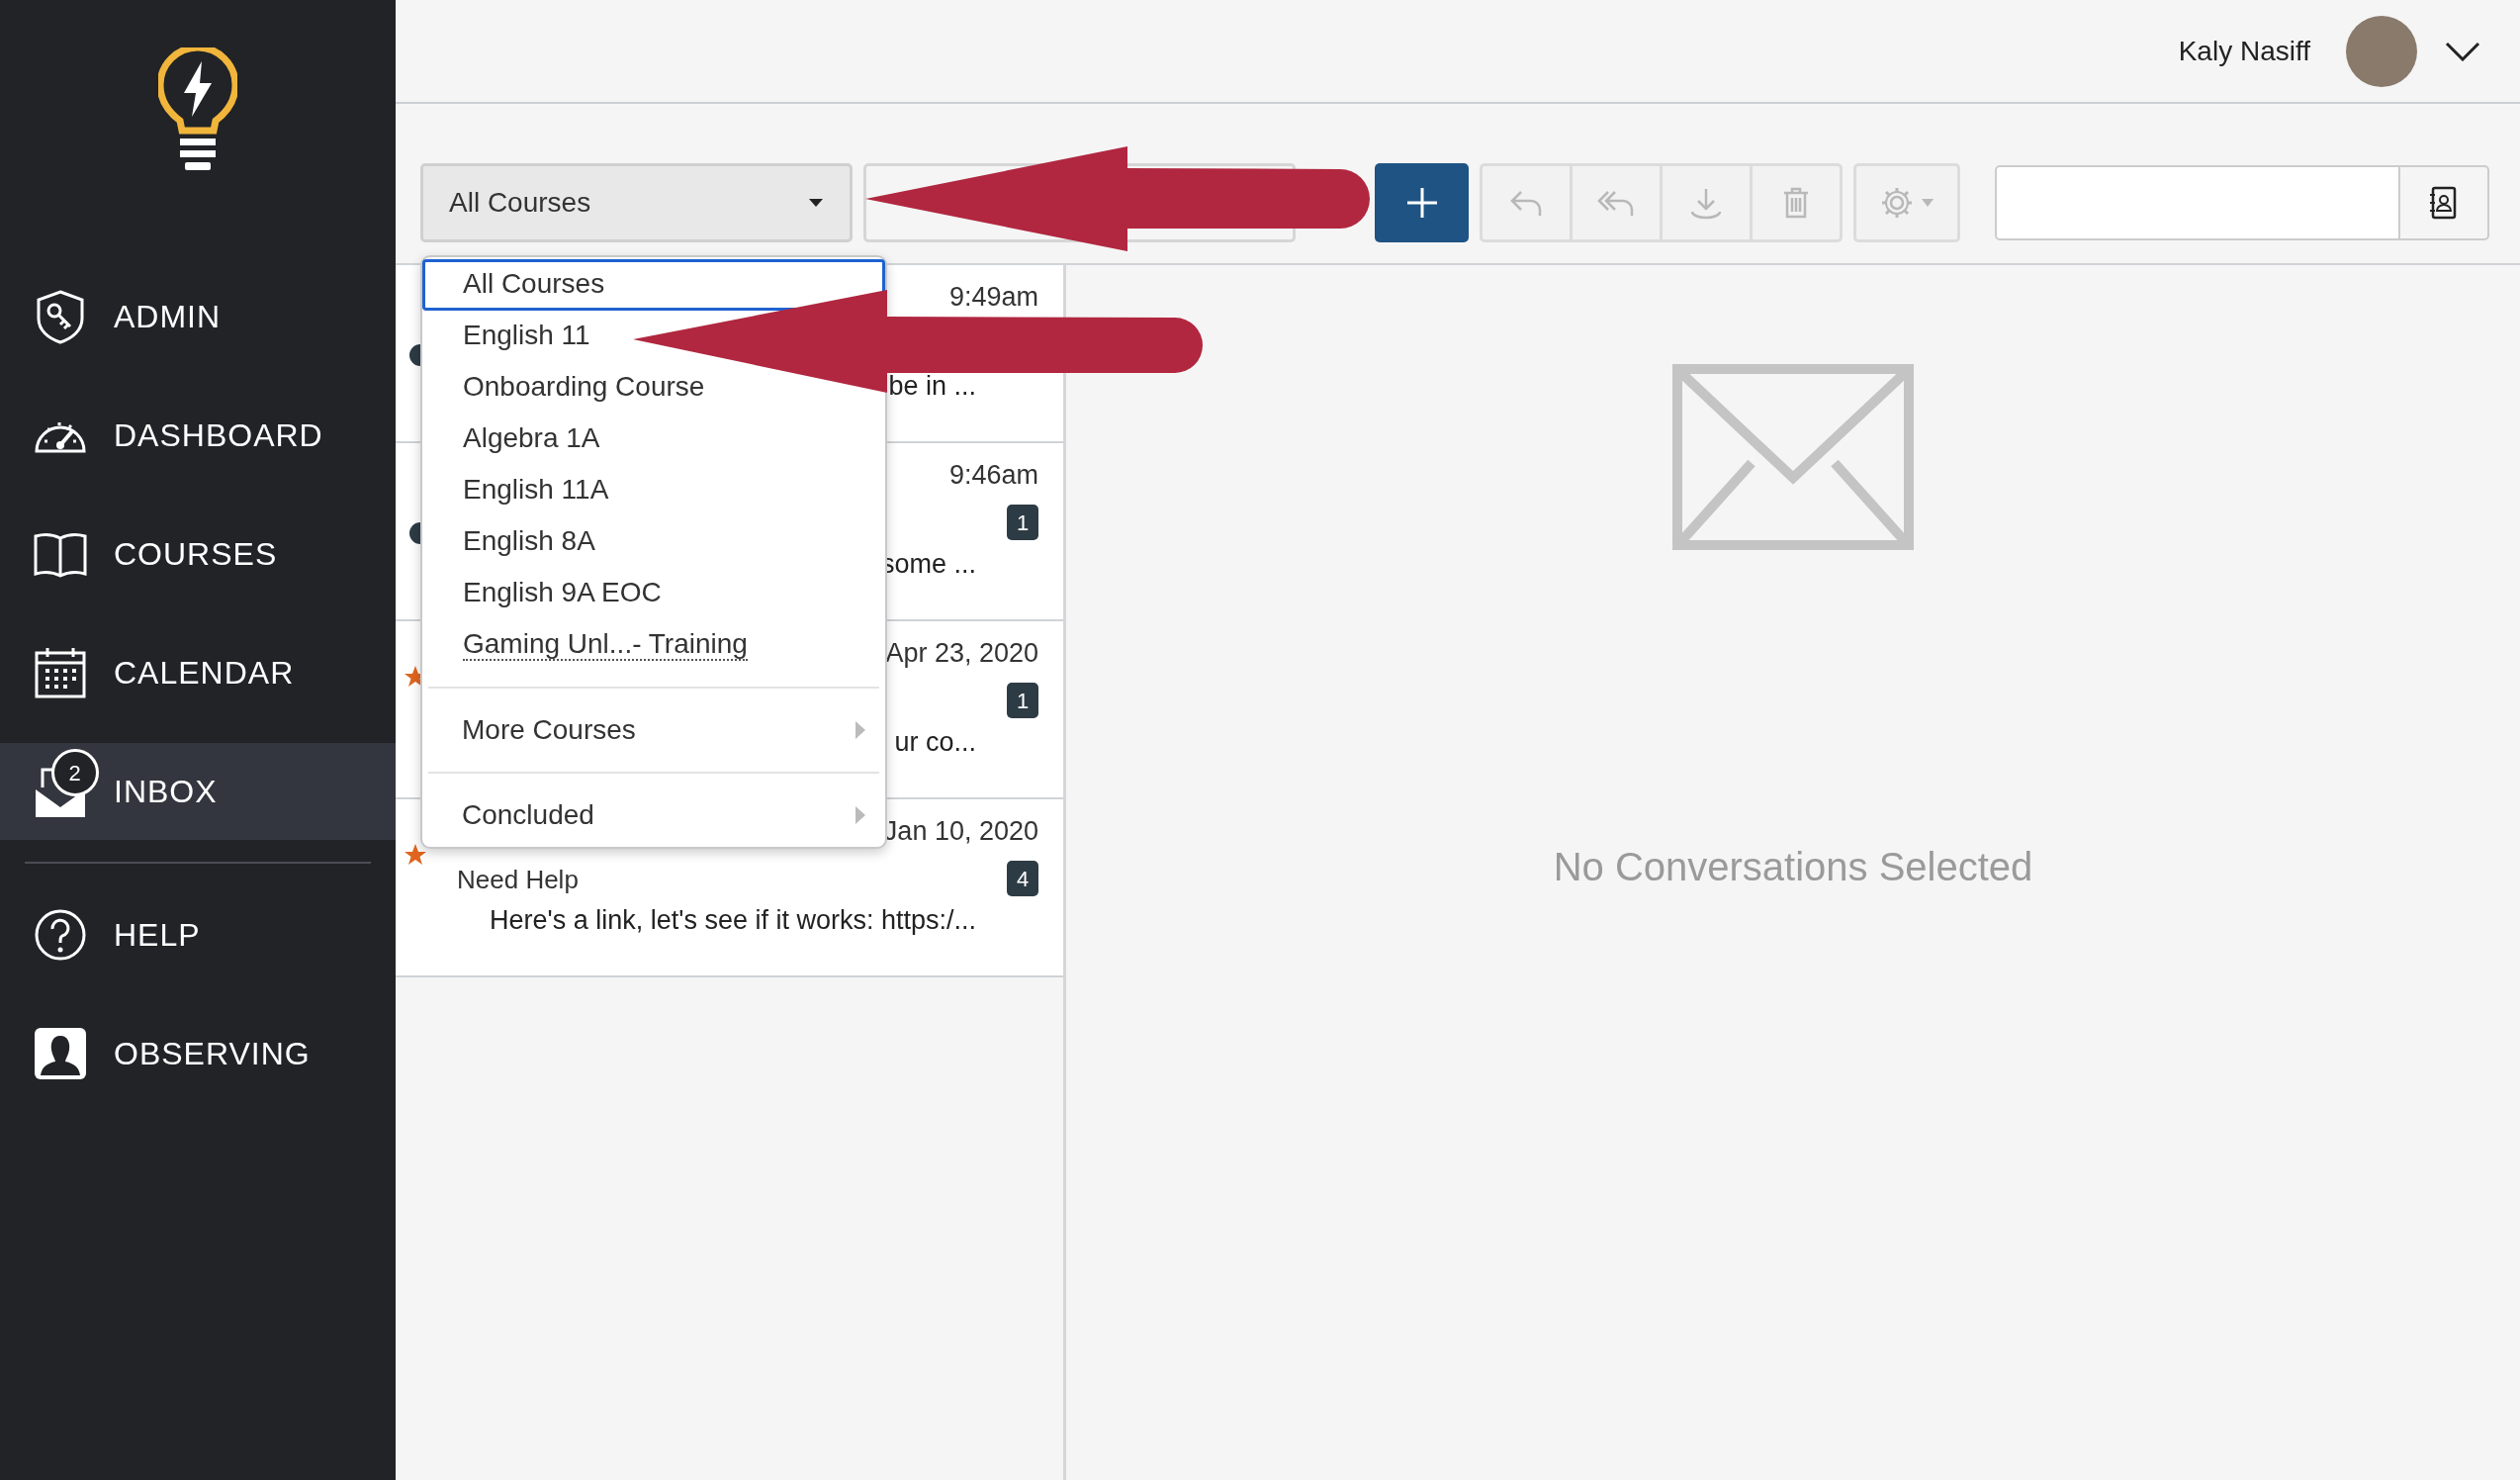  I want to click on conversation-subject: Need Help, so click(518, 880).